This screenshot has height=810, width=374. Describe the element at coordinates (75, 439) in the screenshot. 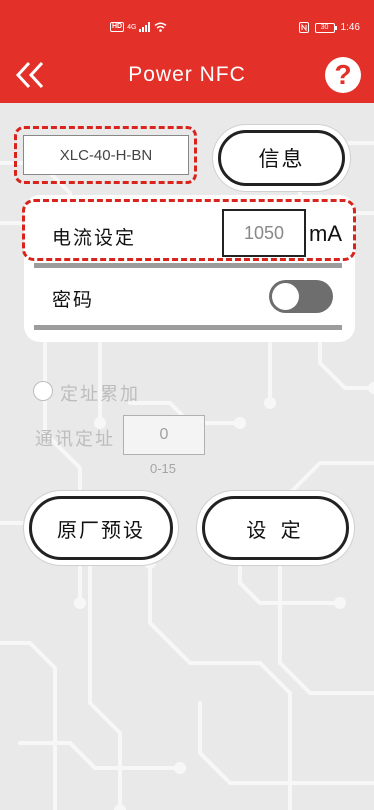

I see `address-label: 通讯定址` at that location.